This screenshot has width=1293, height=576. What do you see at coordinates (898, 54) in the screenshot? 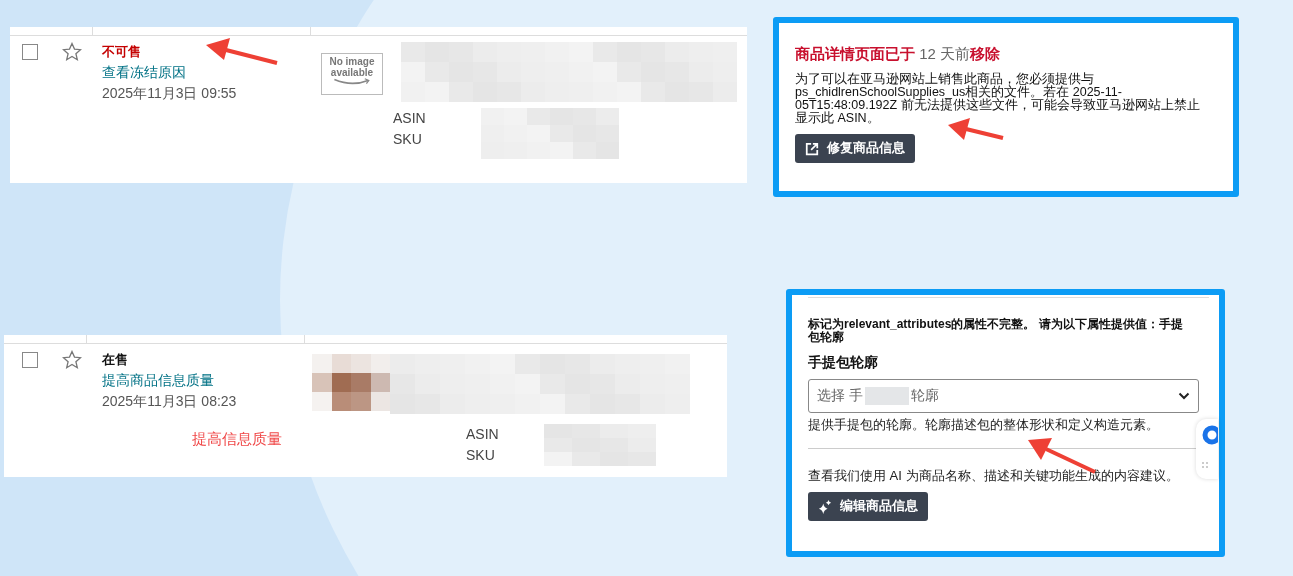
I see `alert-title: 商品详情页面已于 12 天前移除` at bounding box center [898, 54].